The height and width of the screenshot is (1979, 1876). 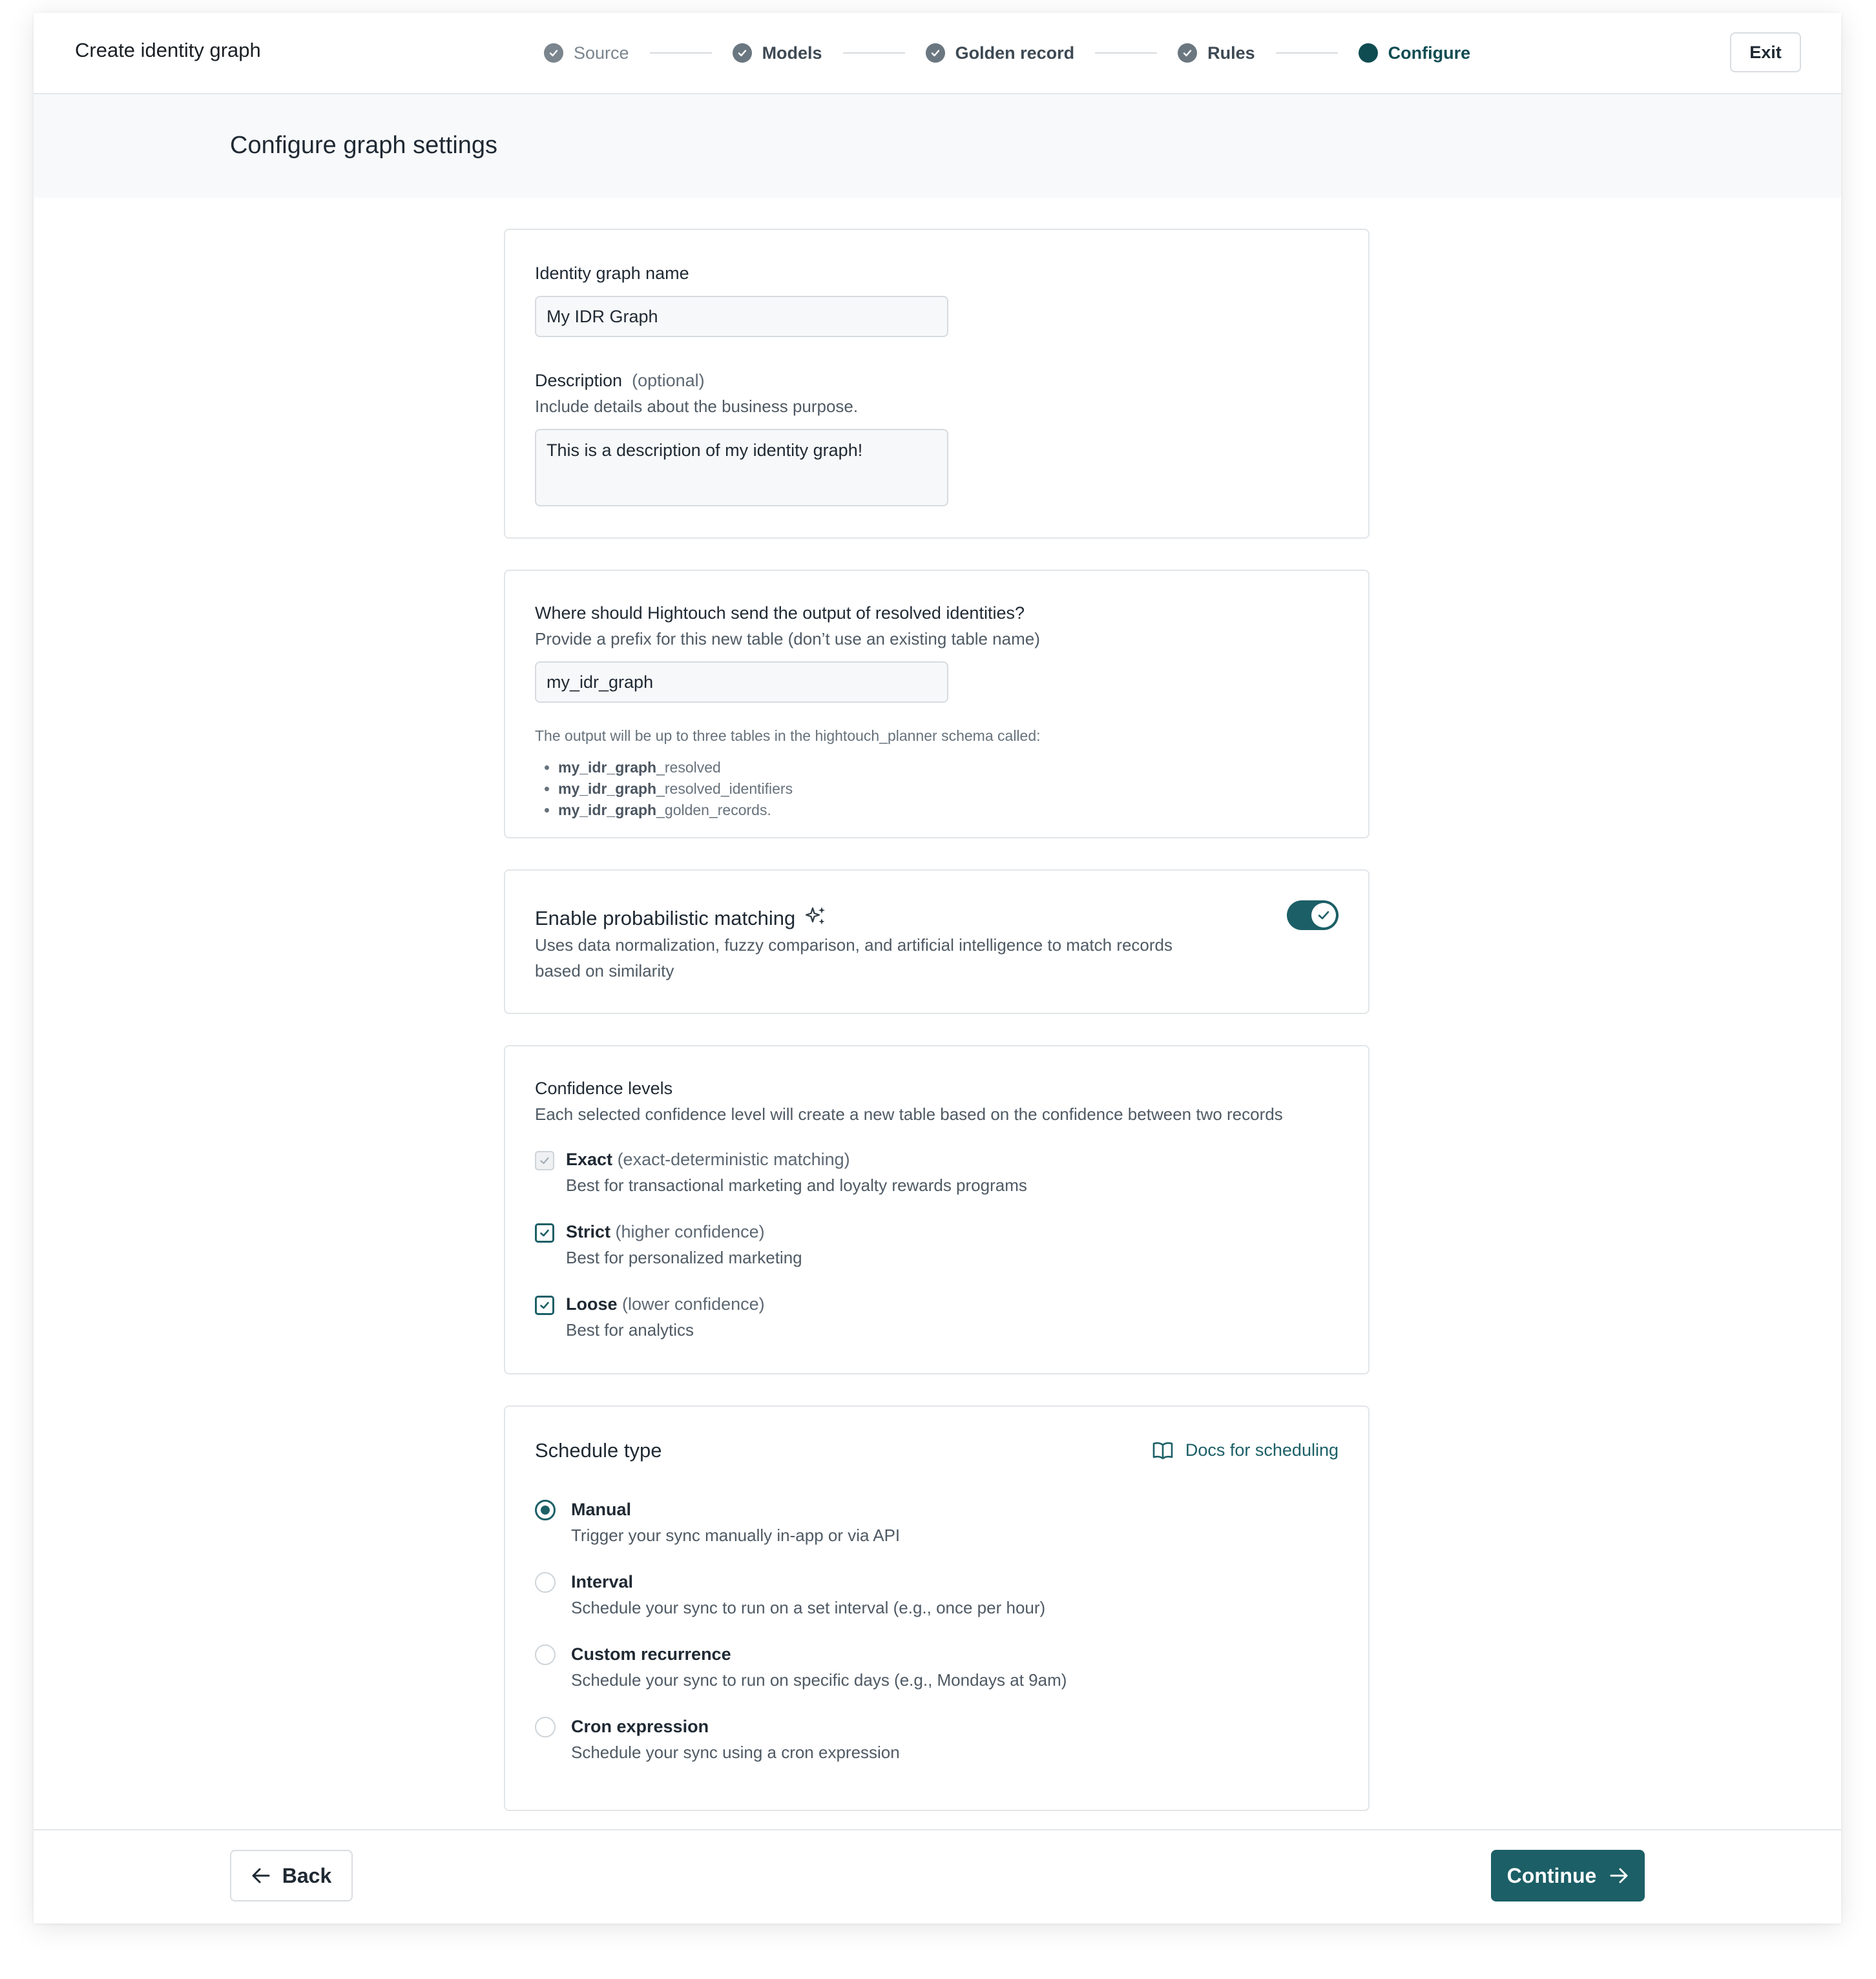 What do you see at coordinates (592, 1304) in the screenshot?
I see `option-name: Loose` at bounding box center [592, 1304].